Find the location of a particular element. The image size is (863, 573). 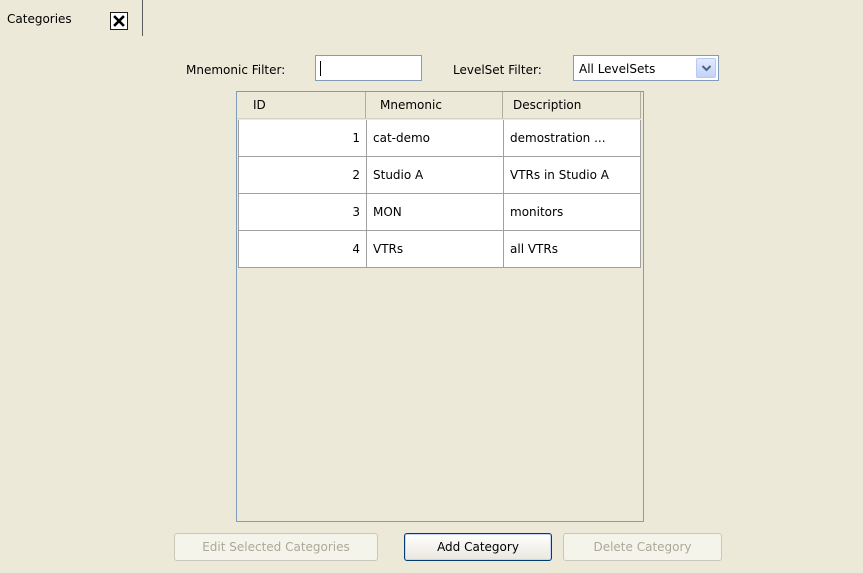

column-header-mnemonic: Mnemonic is located at coordinates (434, 105).